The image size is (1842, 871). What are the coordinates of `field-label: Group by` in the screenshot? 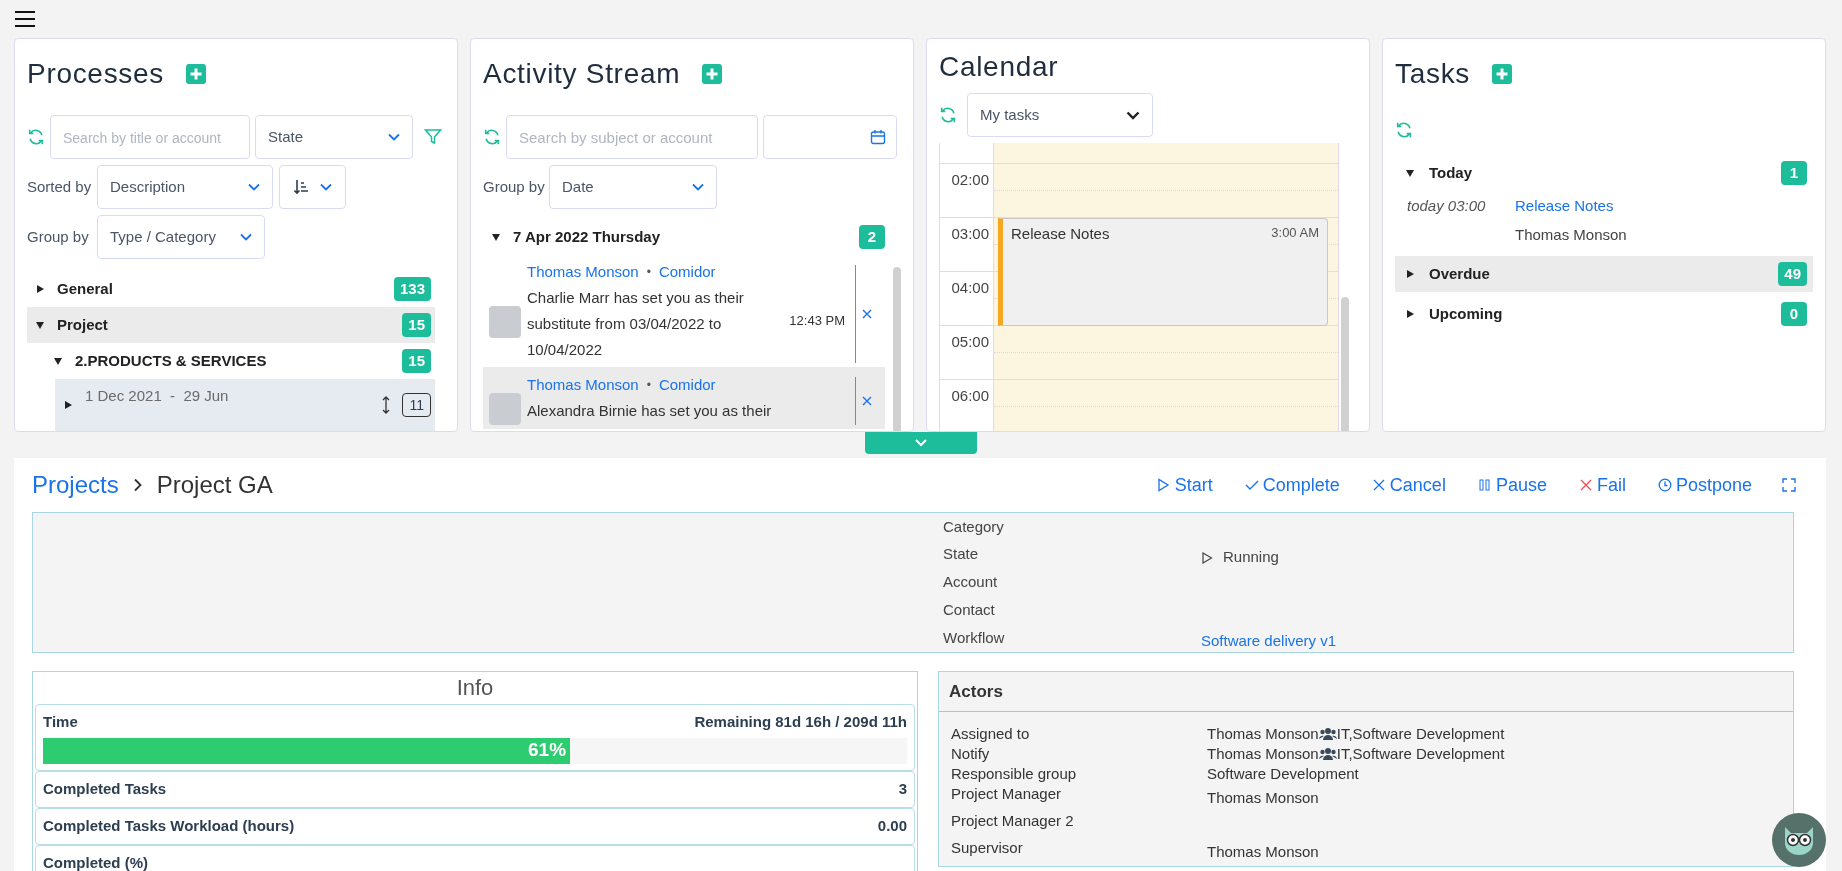 It's located at (513, 186).